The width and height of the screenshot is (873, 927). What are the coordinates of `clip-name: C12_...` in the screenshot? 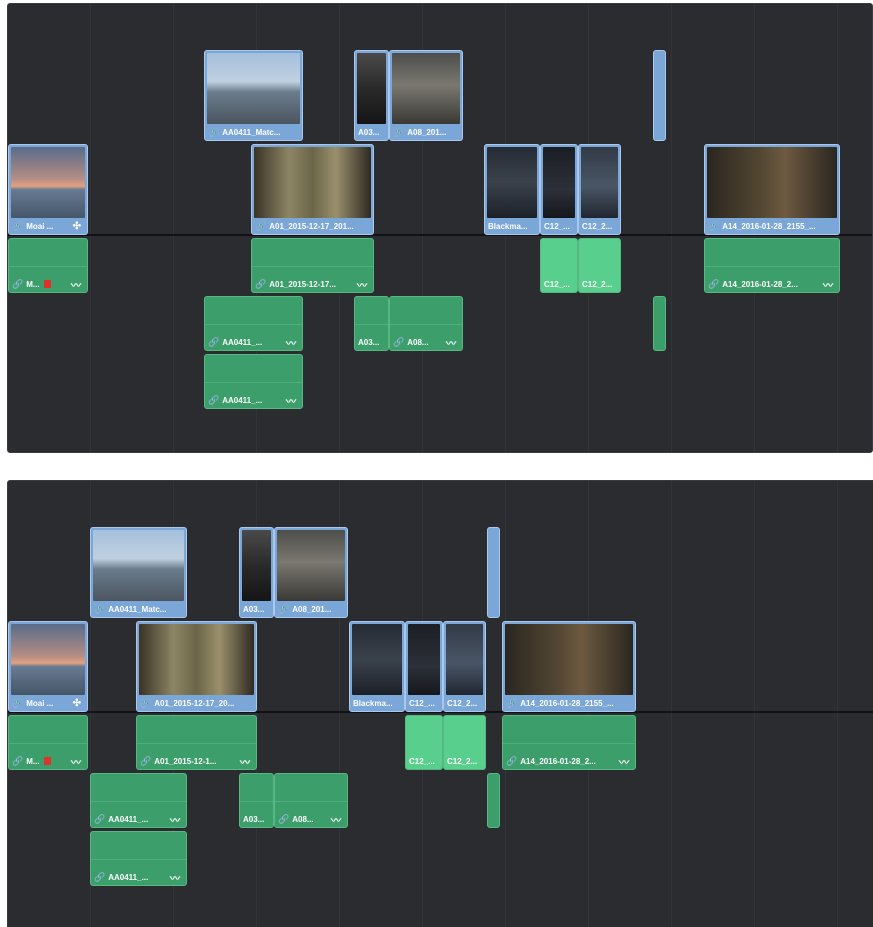 It's located at (557, 226).